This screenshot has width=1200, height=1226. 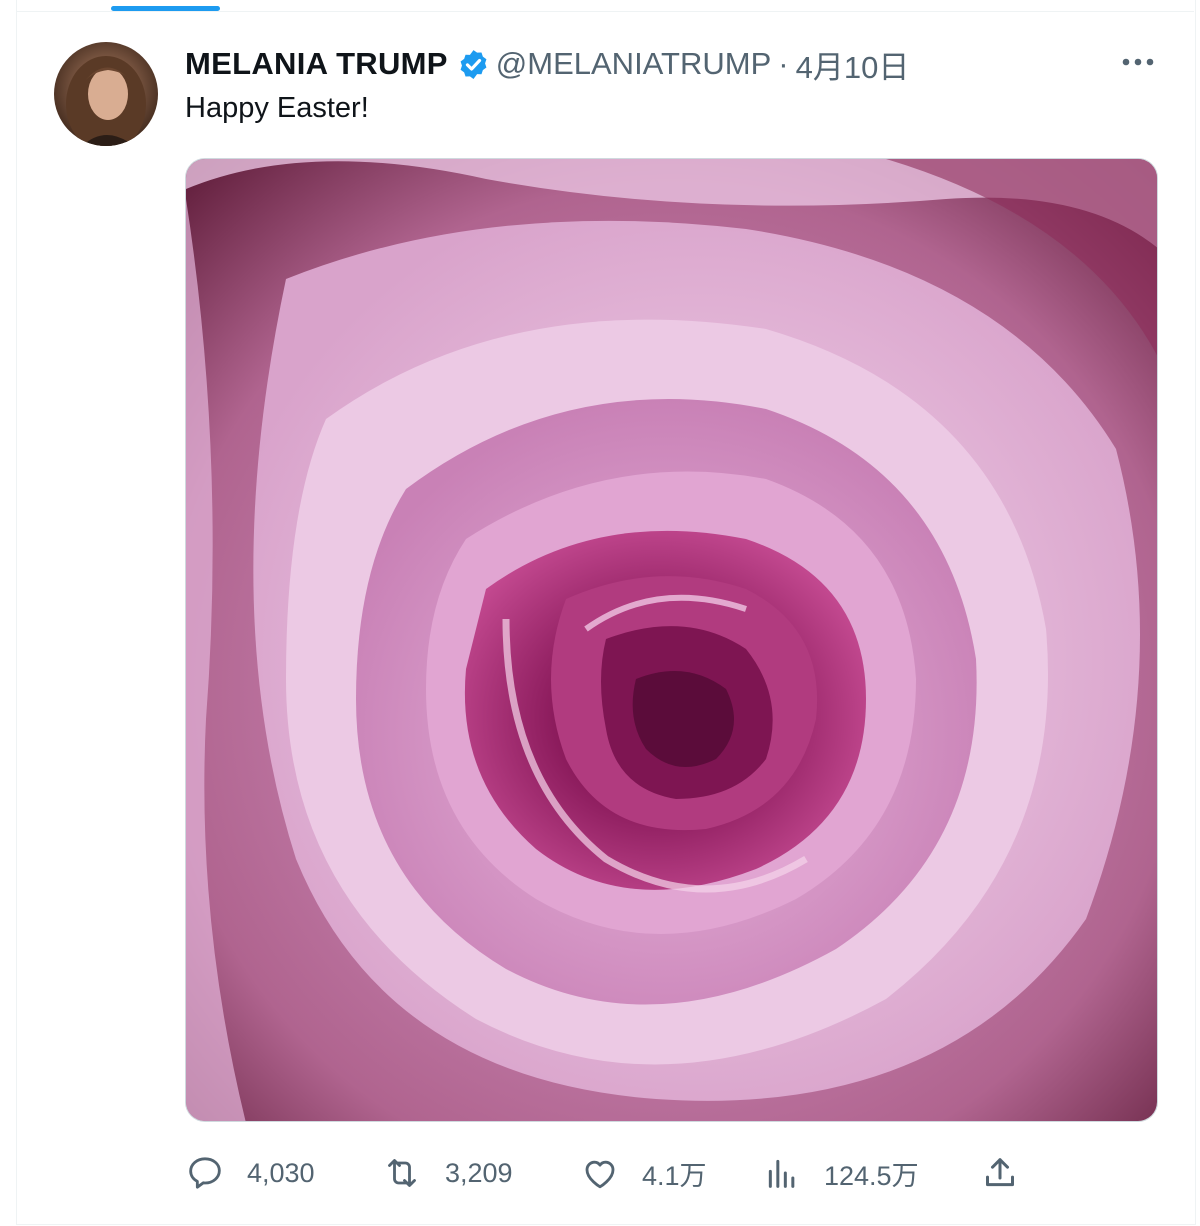 I want to click on retweet-button: 3,209, so click(x=447, y=1173).